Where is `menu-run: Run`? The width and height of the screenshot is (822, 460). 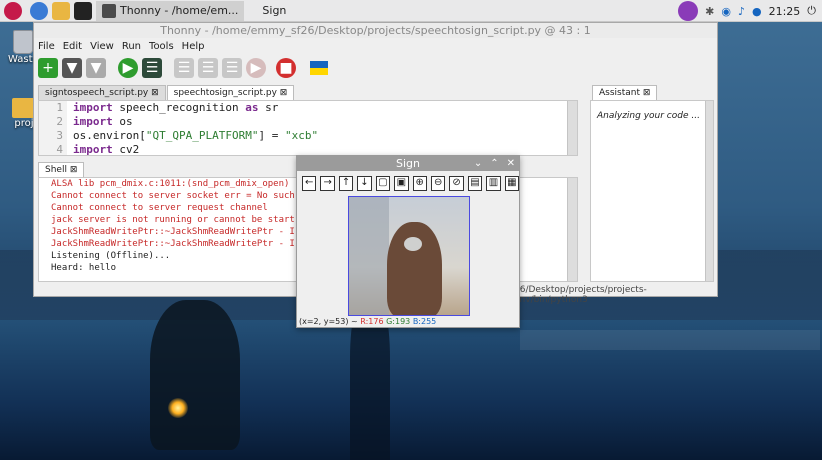
menu-run: Run is located at coordinates (131, 46).